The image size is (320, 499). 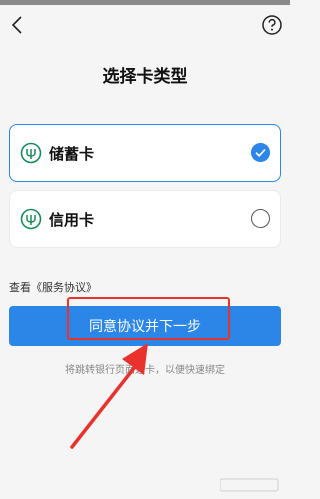 I want to click on question-circle-icon, so click(x=272, y=25).